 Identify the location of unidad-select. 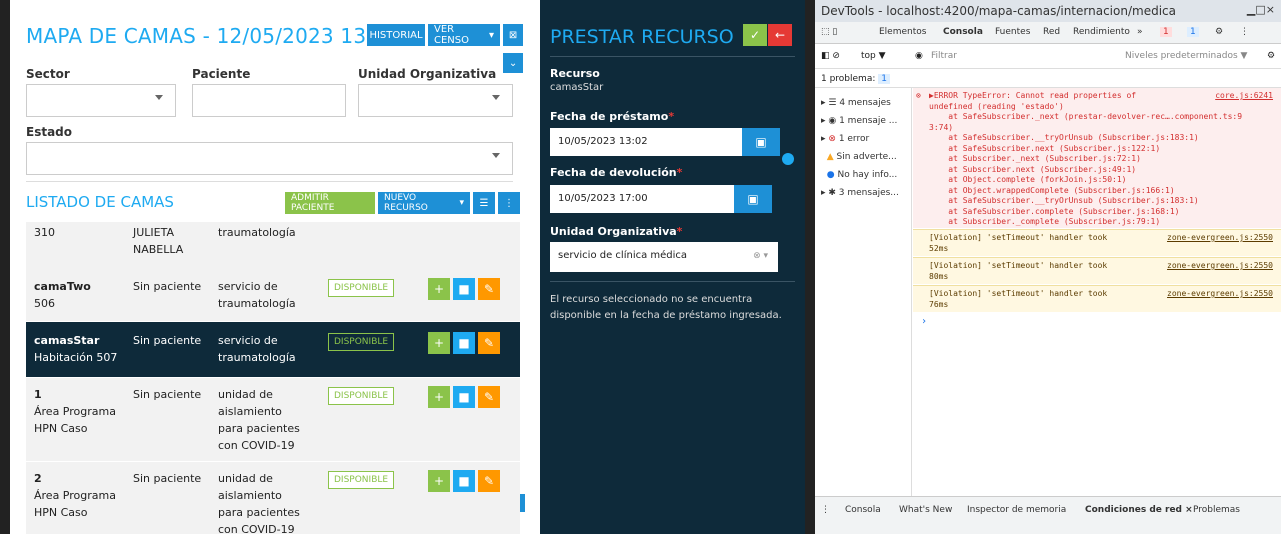
(435, 100).